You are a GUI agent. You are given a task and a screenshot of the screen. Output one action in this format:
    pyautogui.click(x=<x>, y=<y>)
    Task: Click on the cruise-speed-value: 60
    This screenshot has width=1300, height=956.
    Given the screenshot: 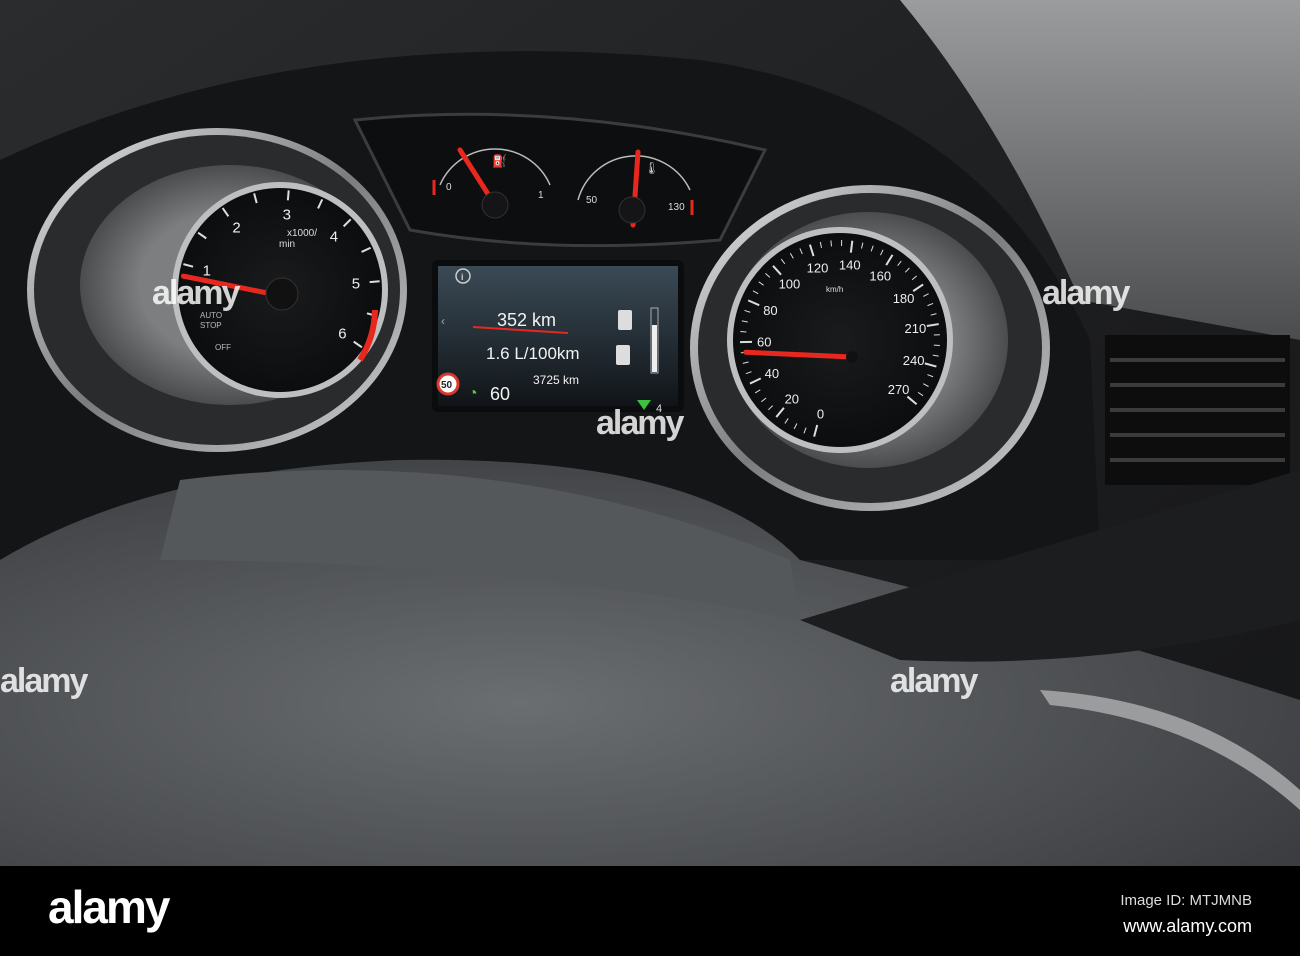 What is the action you would take?
    pyautogui.click(x=500, y=394)
    